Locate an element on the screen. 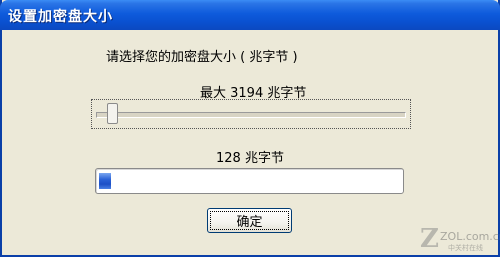  watermark-site: ZOL.com.cn is located at coordinates (470, 236).